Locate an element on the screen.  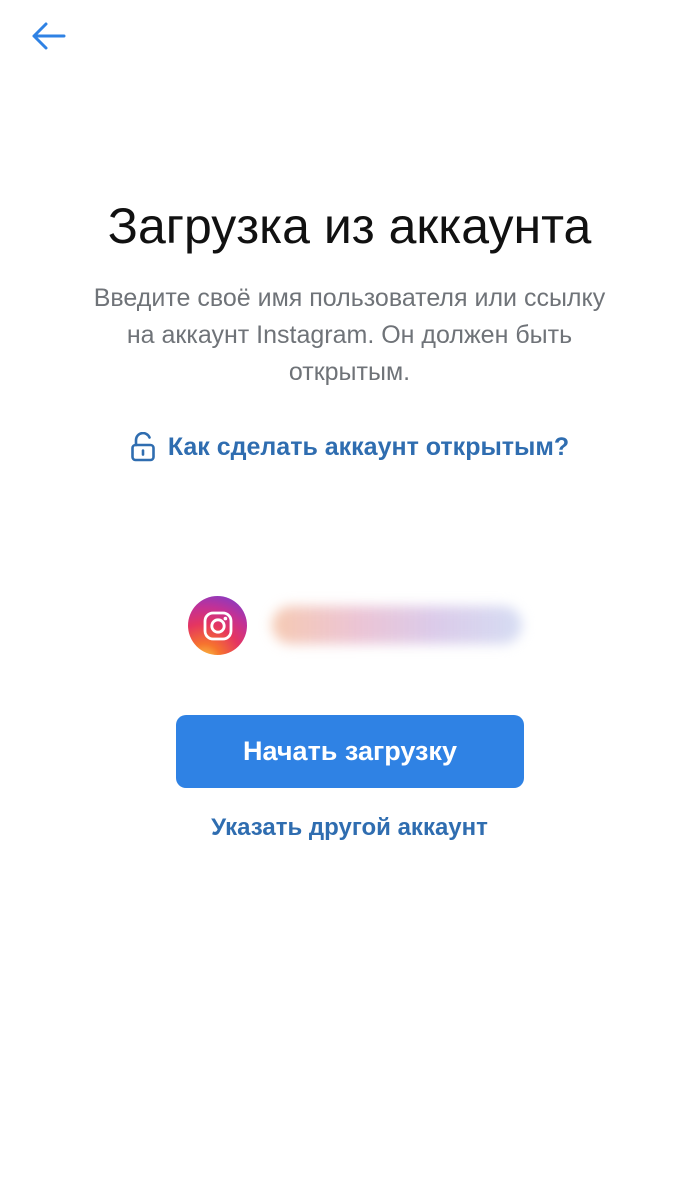
instagram-icon is located at coordinates (217, 625).